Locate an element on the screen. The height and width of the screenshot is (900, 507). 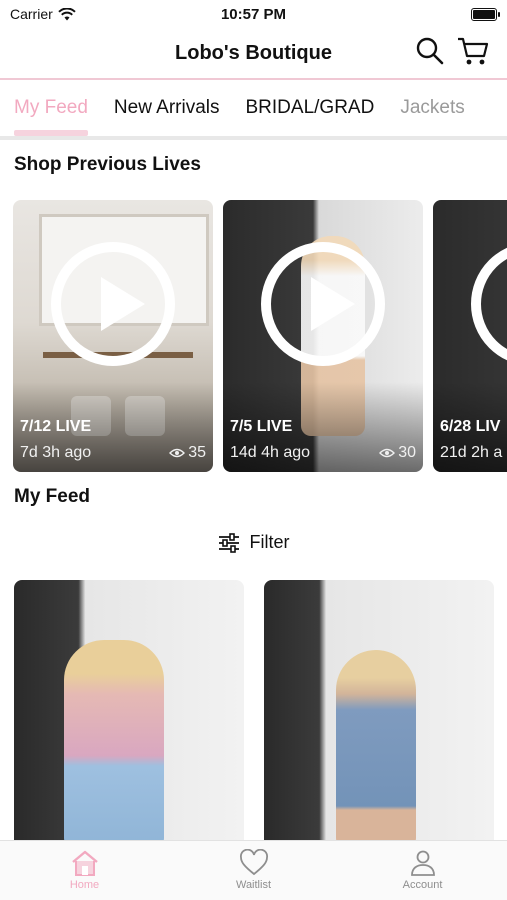
status-time: 10:57 PM is located at coordinates (253, 14).